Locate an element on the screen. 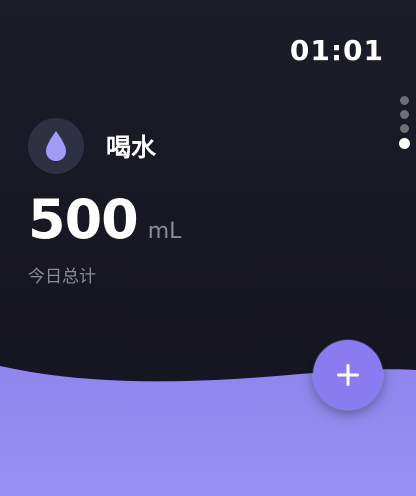 The image size is (416, 496). water-drop-shape is located at coordinates (56, 146).